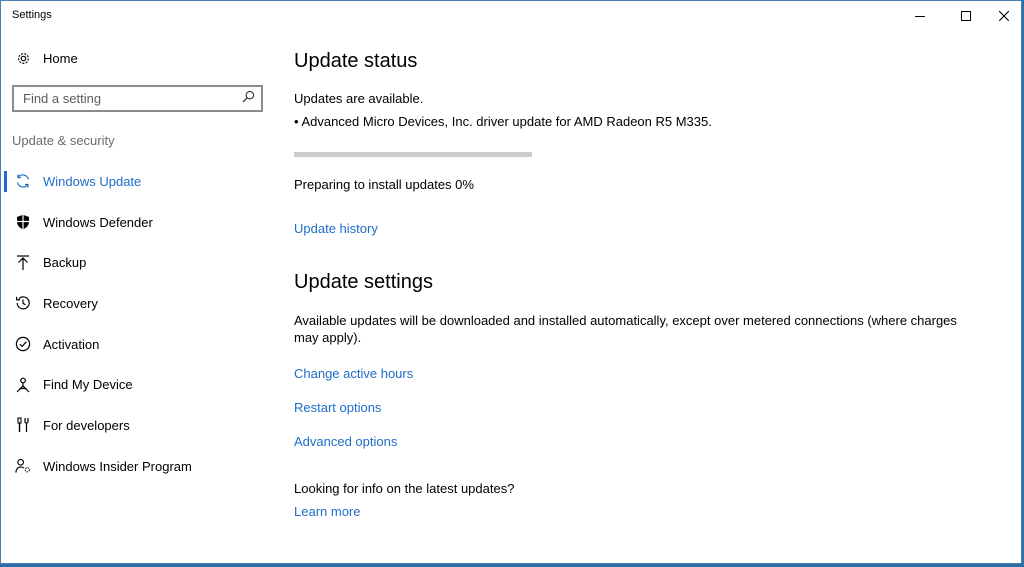 The image size is (1024, 567). I want to click on history-icon, so click(23, 303).